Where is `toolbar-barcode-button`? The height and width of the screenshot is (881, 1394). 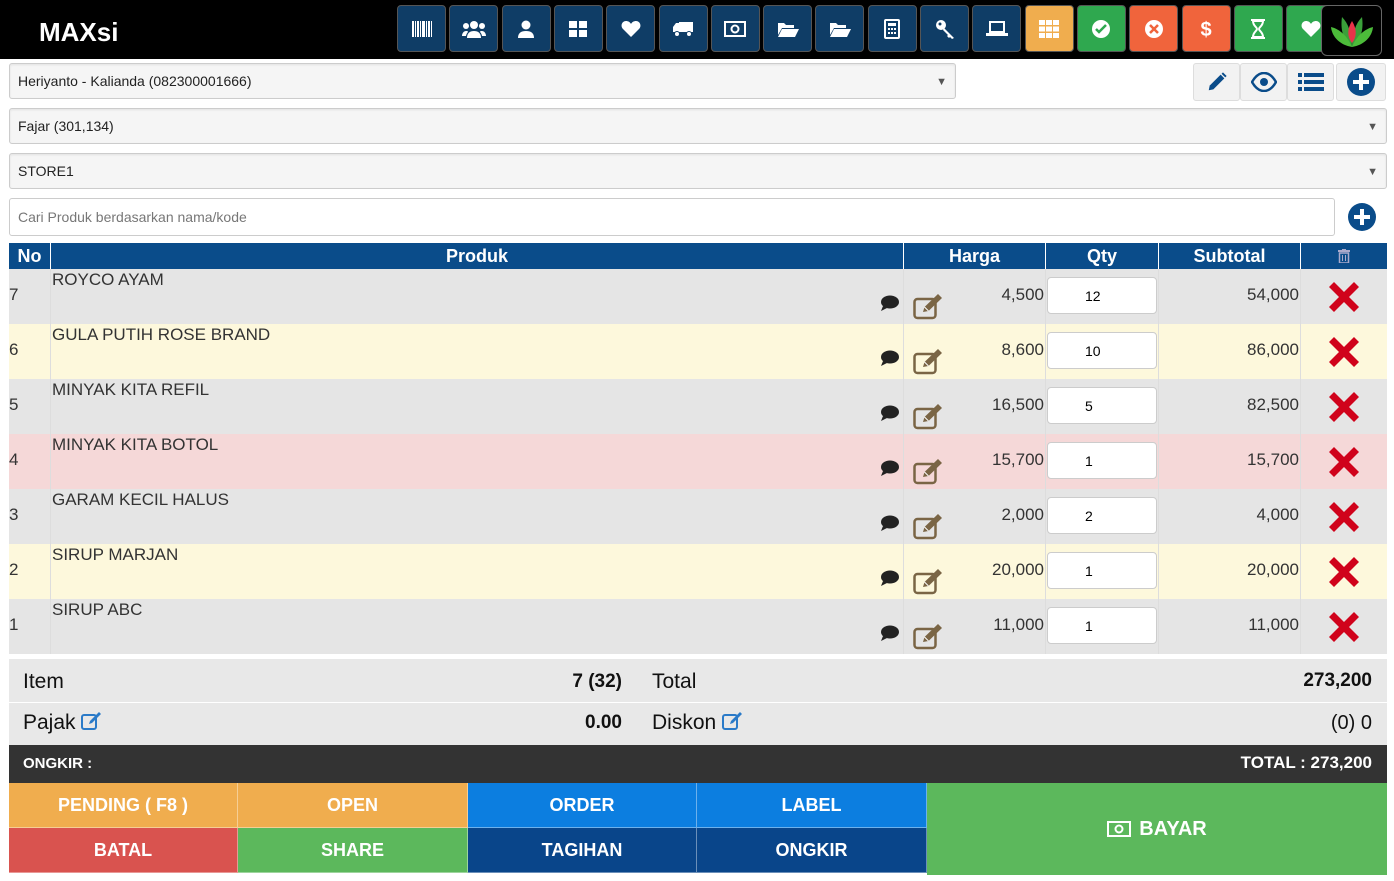 toolbar-barcode-button is located at coordinates (421, 28).